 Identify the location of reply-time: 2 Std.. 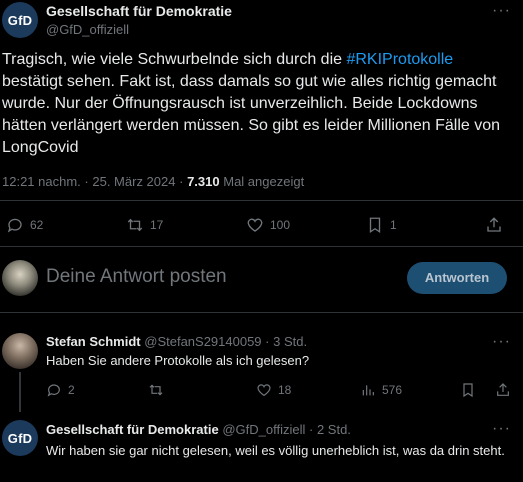
(334, 429).